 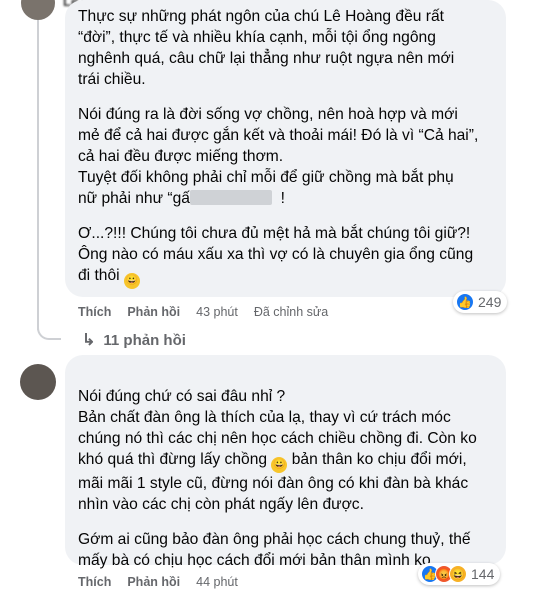 What do you see at coordinates (230, 197) in the screenshot?
I see `redacted-text` at bounding box center [230, 197].